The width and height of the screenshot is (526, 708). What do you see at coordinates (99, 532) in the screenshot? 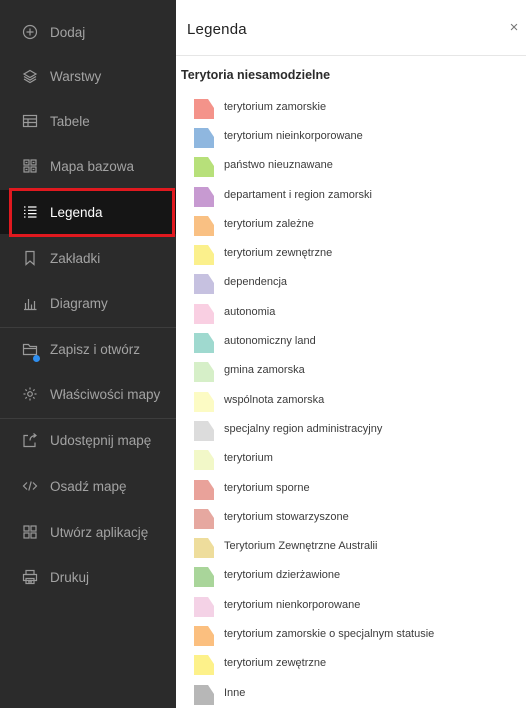
I see `sidebar-item-label: Utwórz aplikację` at bounding box center [99, 532].